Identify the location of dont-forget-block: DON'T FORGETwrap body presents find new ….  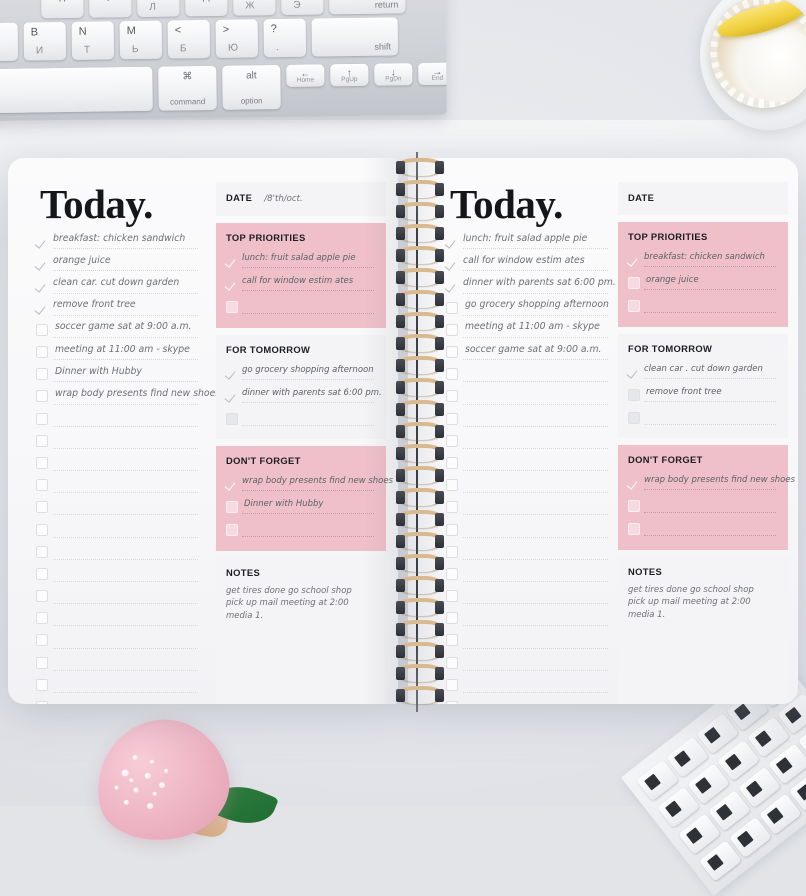
(301, 498).